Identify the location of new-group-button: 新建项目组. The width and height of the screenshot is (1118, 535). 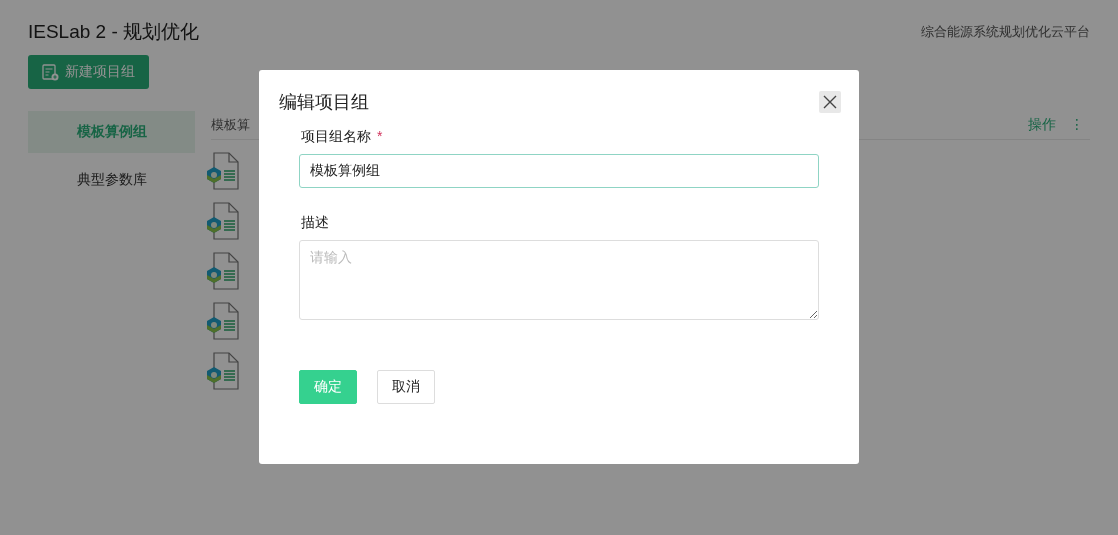
(88, 72).